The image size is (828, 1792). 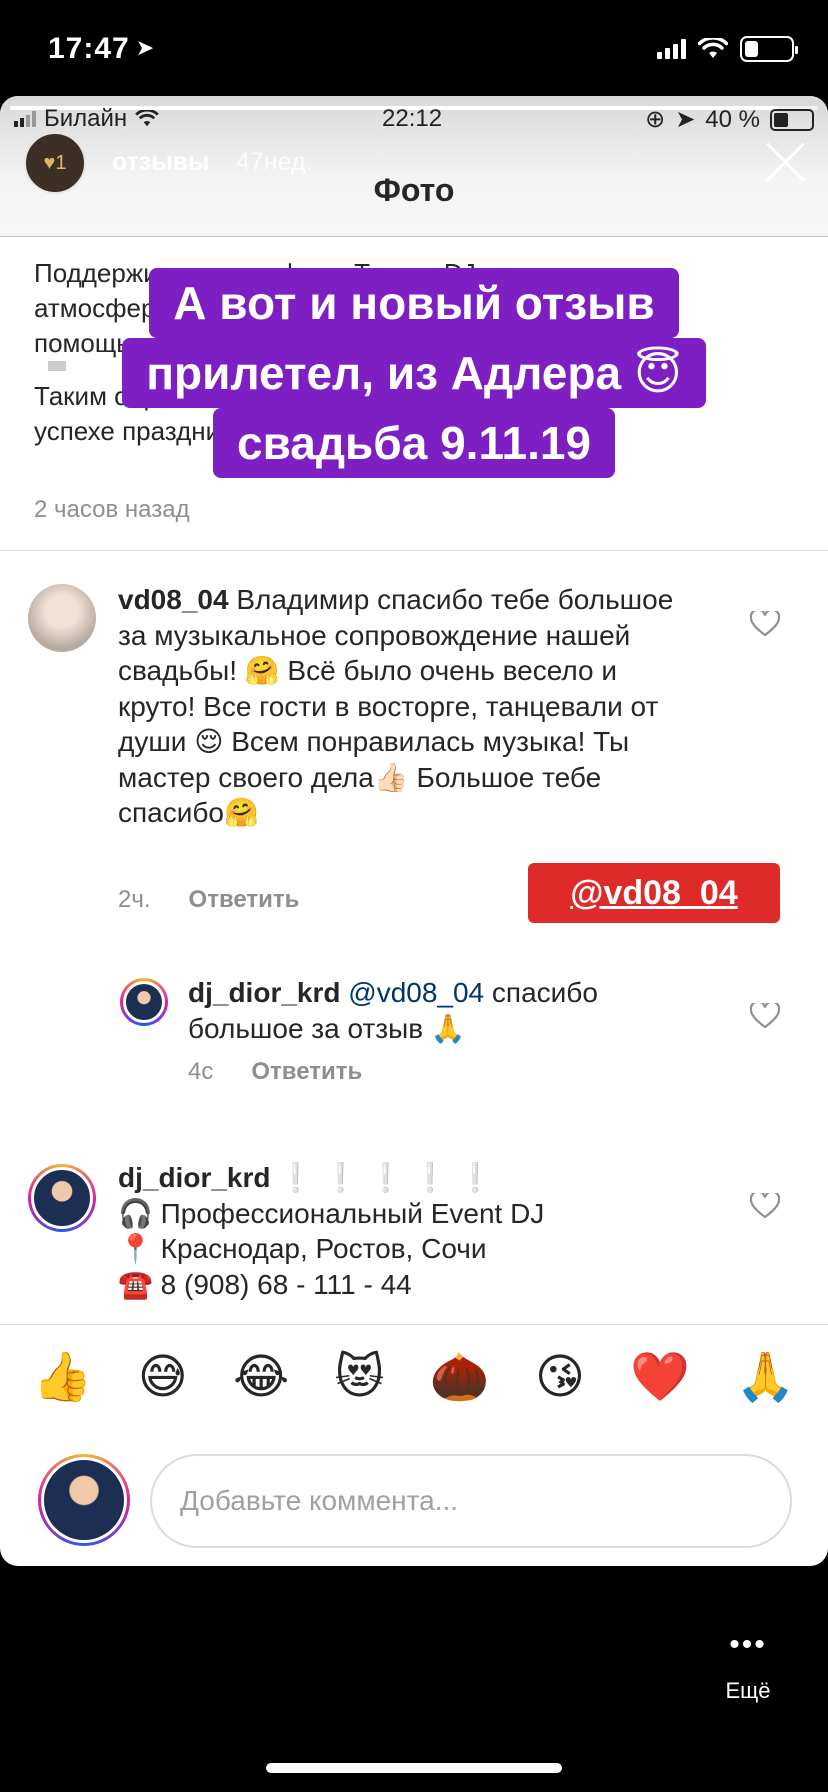 I want to click on outer-status-bar: 17:47 ➤, so click(x=414, y=48).